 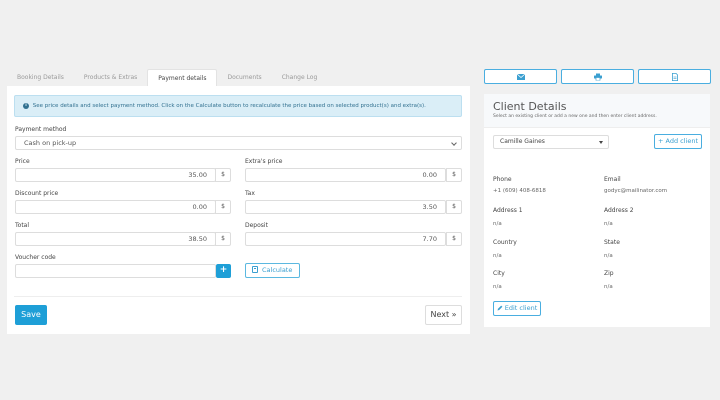 I want to click on price-input: 35.00, so click(x=115, y=175).